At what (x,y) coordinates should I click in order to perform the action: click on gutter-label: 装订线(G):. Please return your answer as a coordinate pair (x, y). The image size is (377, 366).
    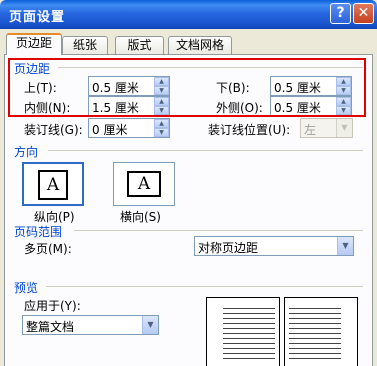
    Looking at the image, I should click on (53, 130).